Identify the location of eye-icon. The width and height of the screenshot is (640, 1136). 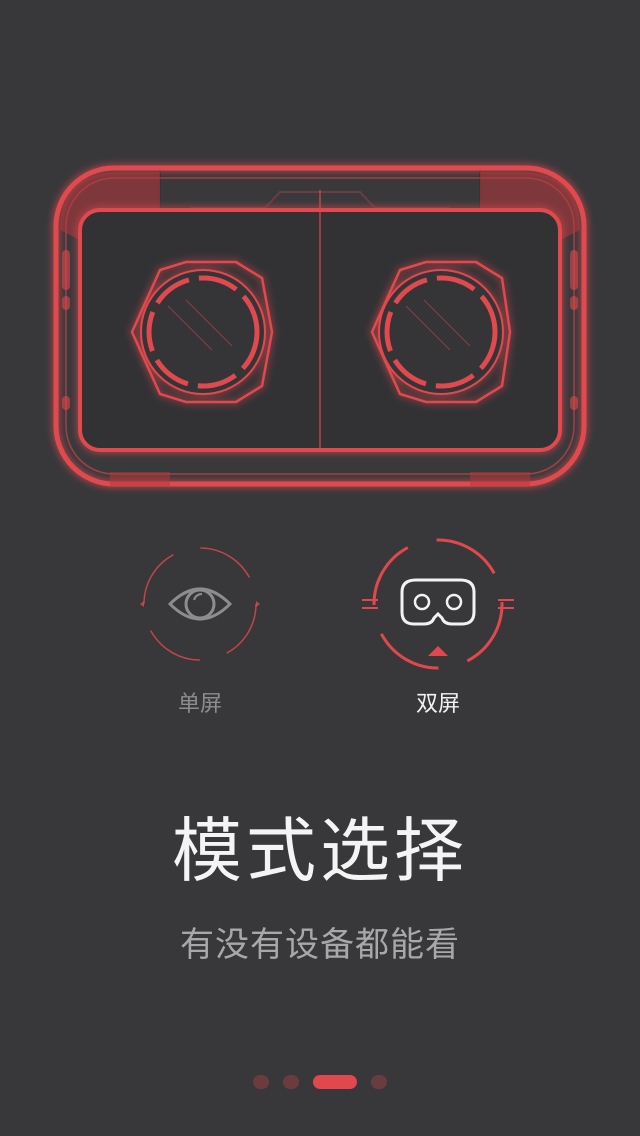
(200, 604).